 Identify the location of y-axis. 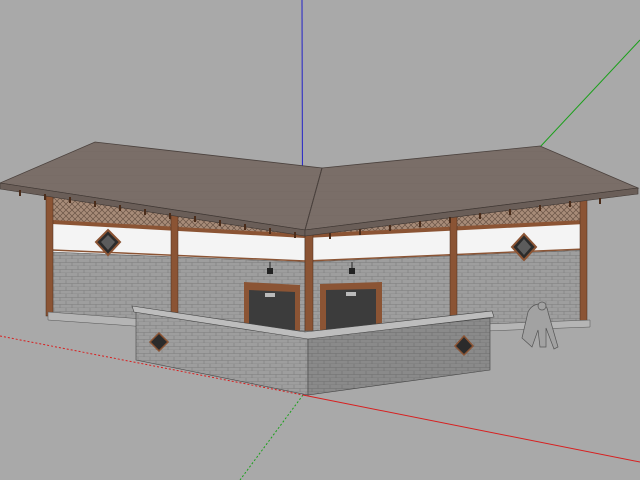
(589, 93).